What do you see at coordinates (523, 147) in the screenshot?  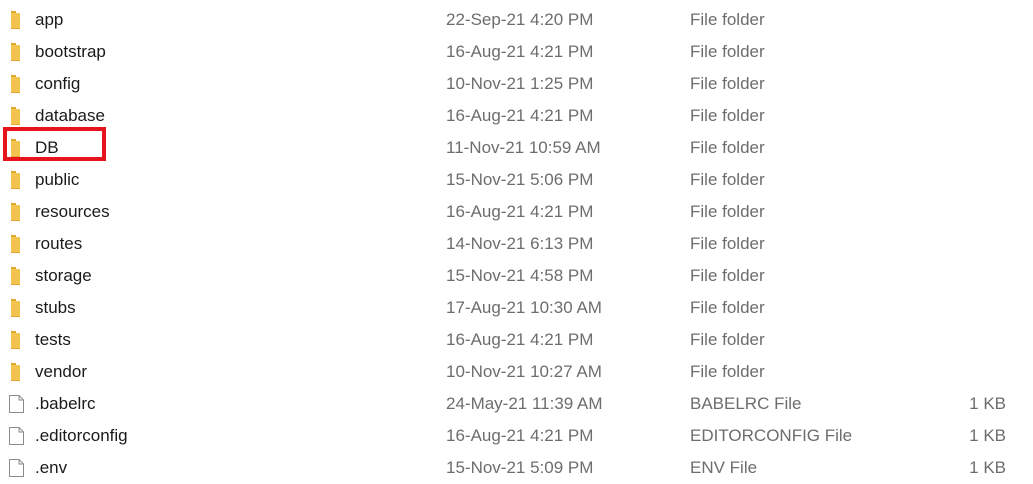 I see `file-date-modified: 11-Nov-21 10:59 AM` at bounding box center [523, 147].